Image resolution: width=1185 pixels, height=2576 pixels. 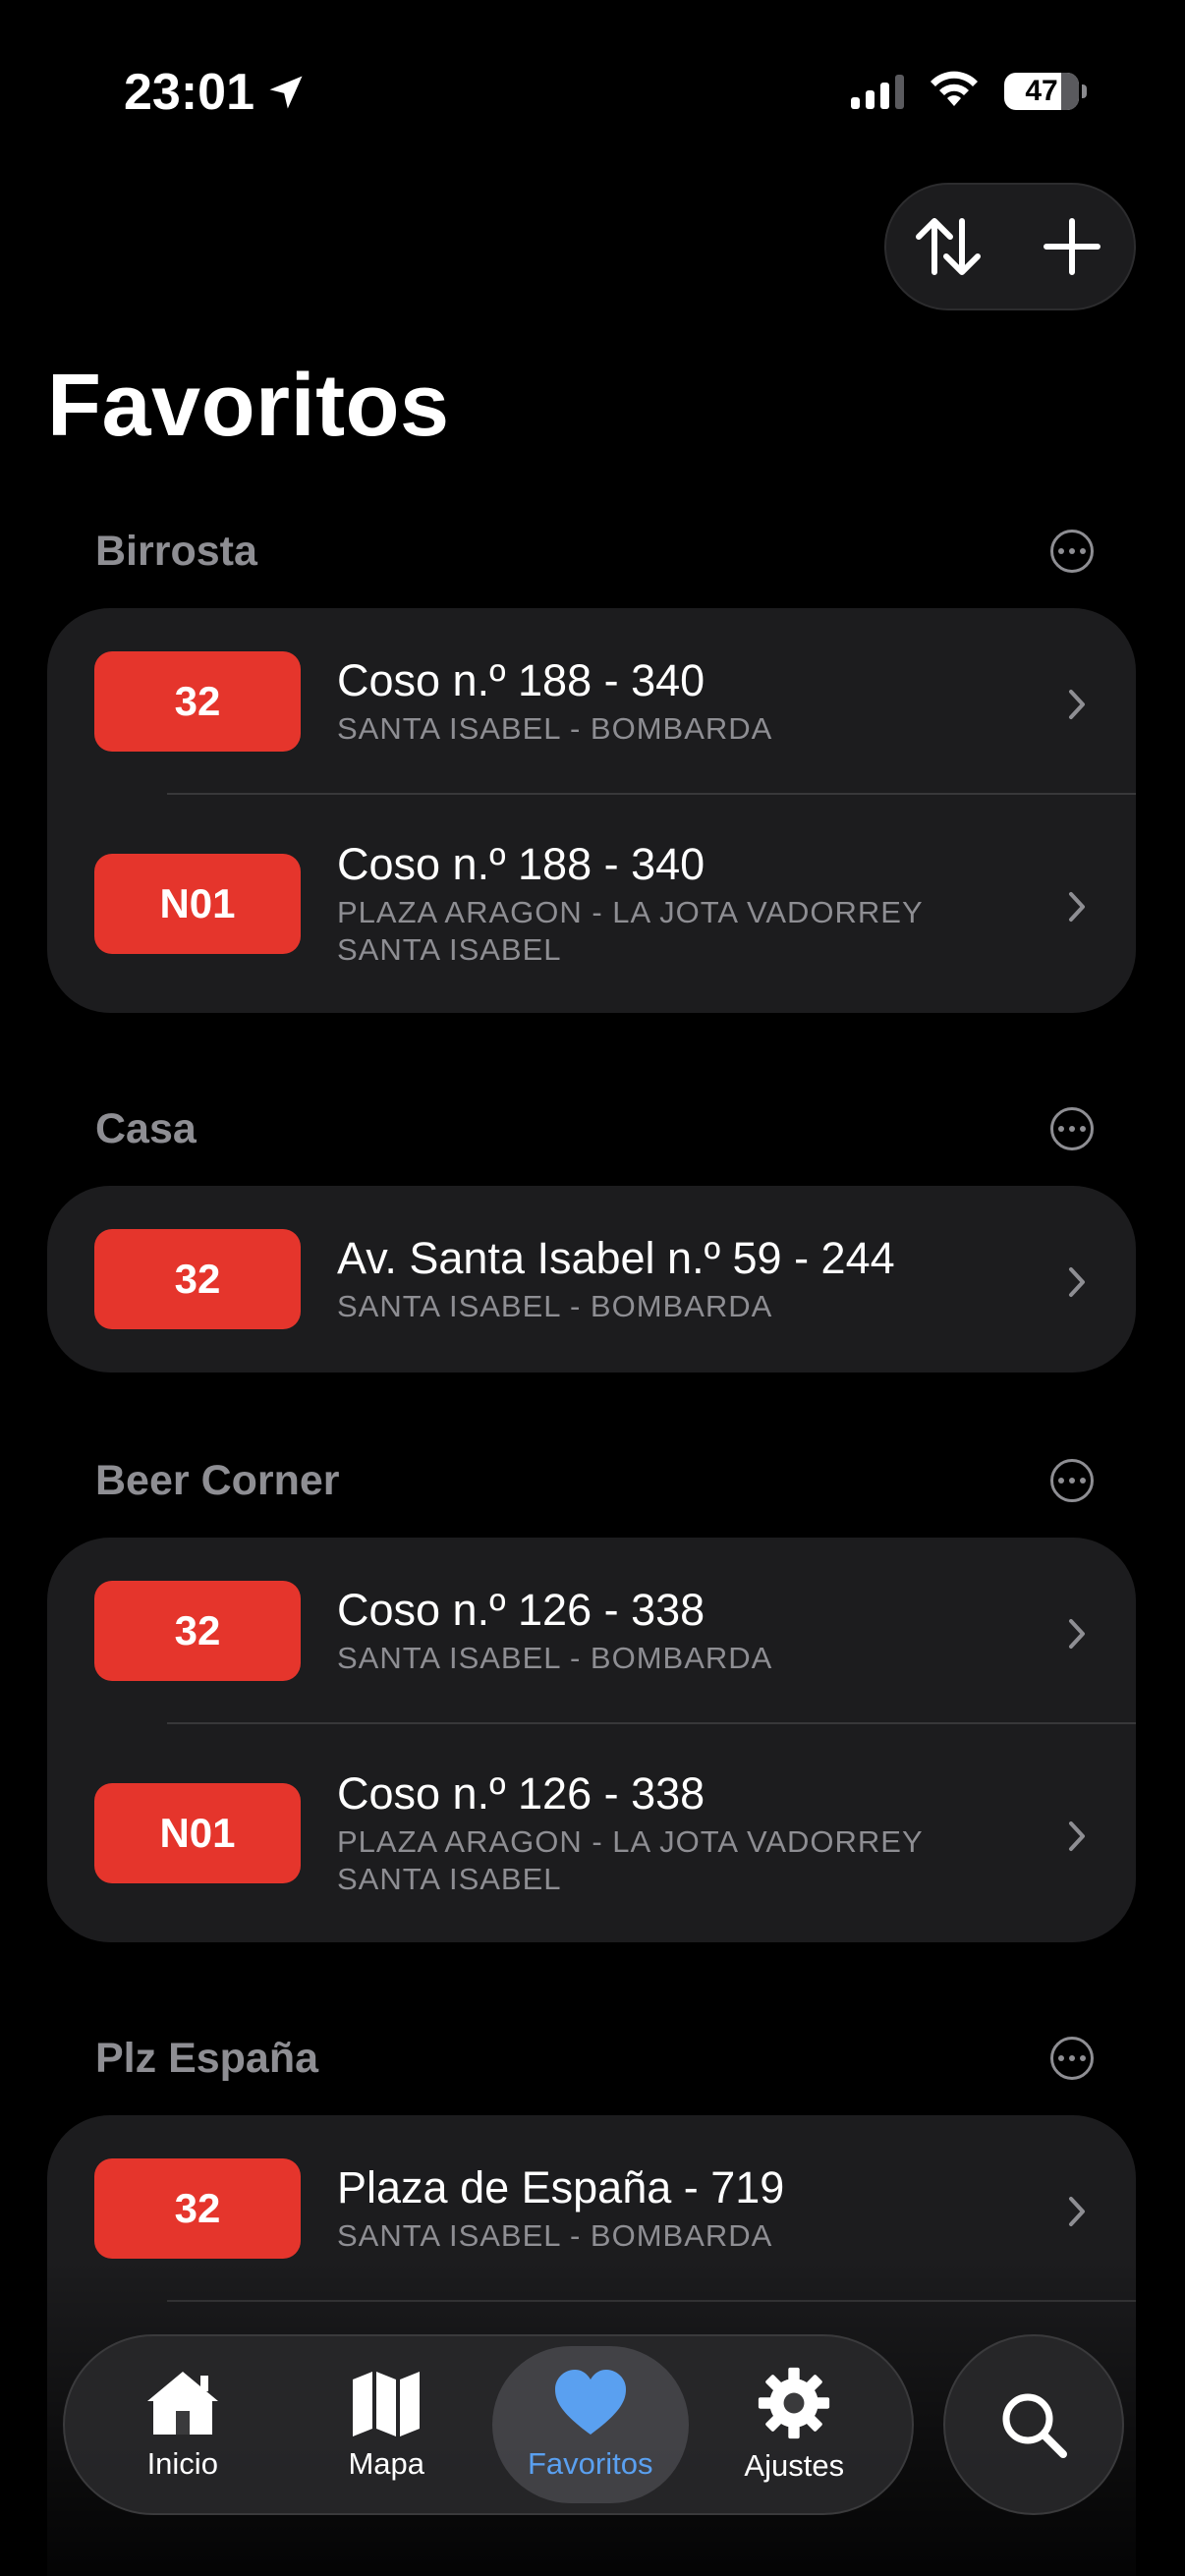 I want to click on tab-favoritos: Favoritos, so click(x=590, y=2424).